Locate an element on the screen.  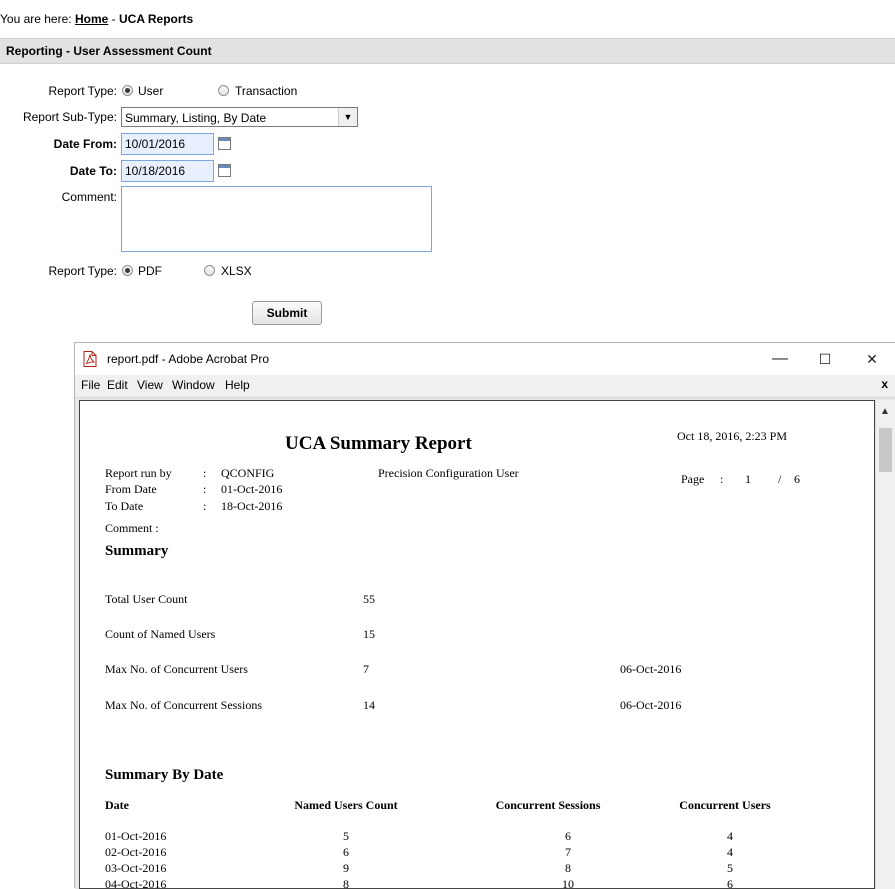
menu-edit: Edit is located at coordinates (117, 385).